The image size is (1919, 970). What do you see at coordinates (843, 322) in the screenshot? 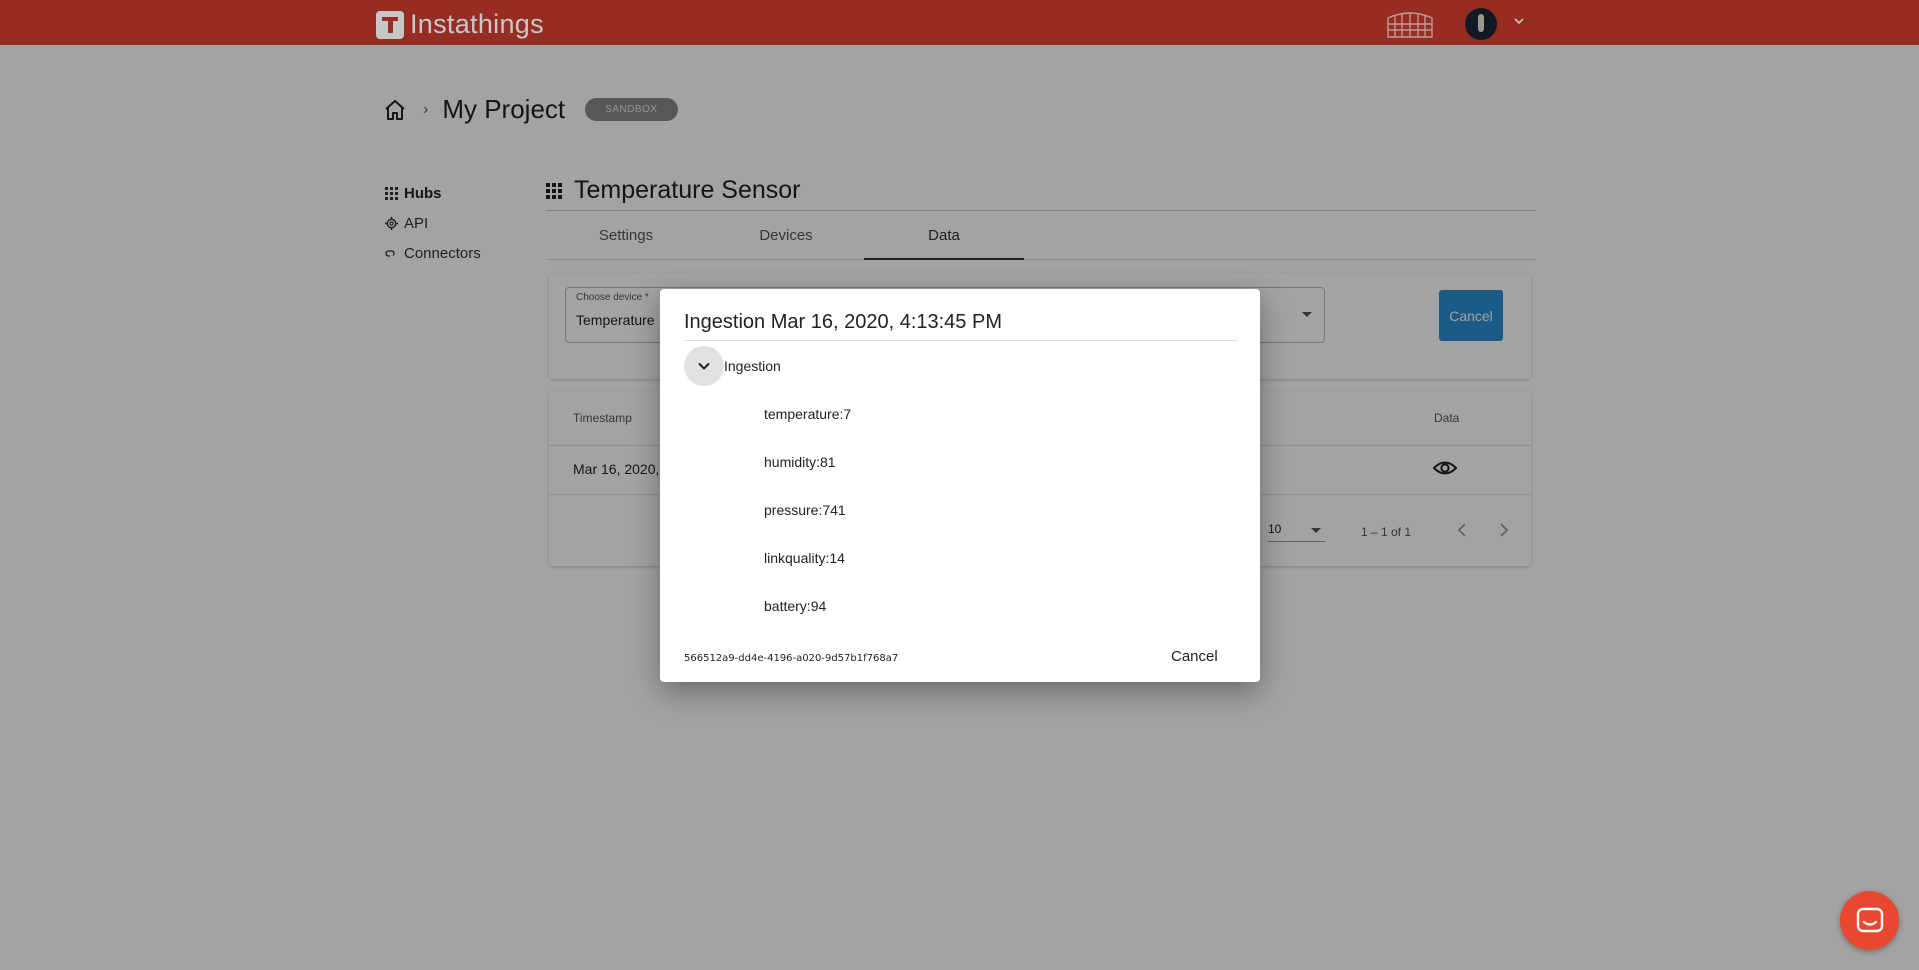
I see `dialog-title: Ingestion Mar 16, 2020, 4:13:45 PM` at bounding box center [843, 322].